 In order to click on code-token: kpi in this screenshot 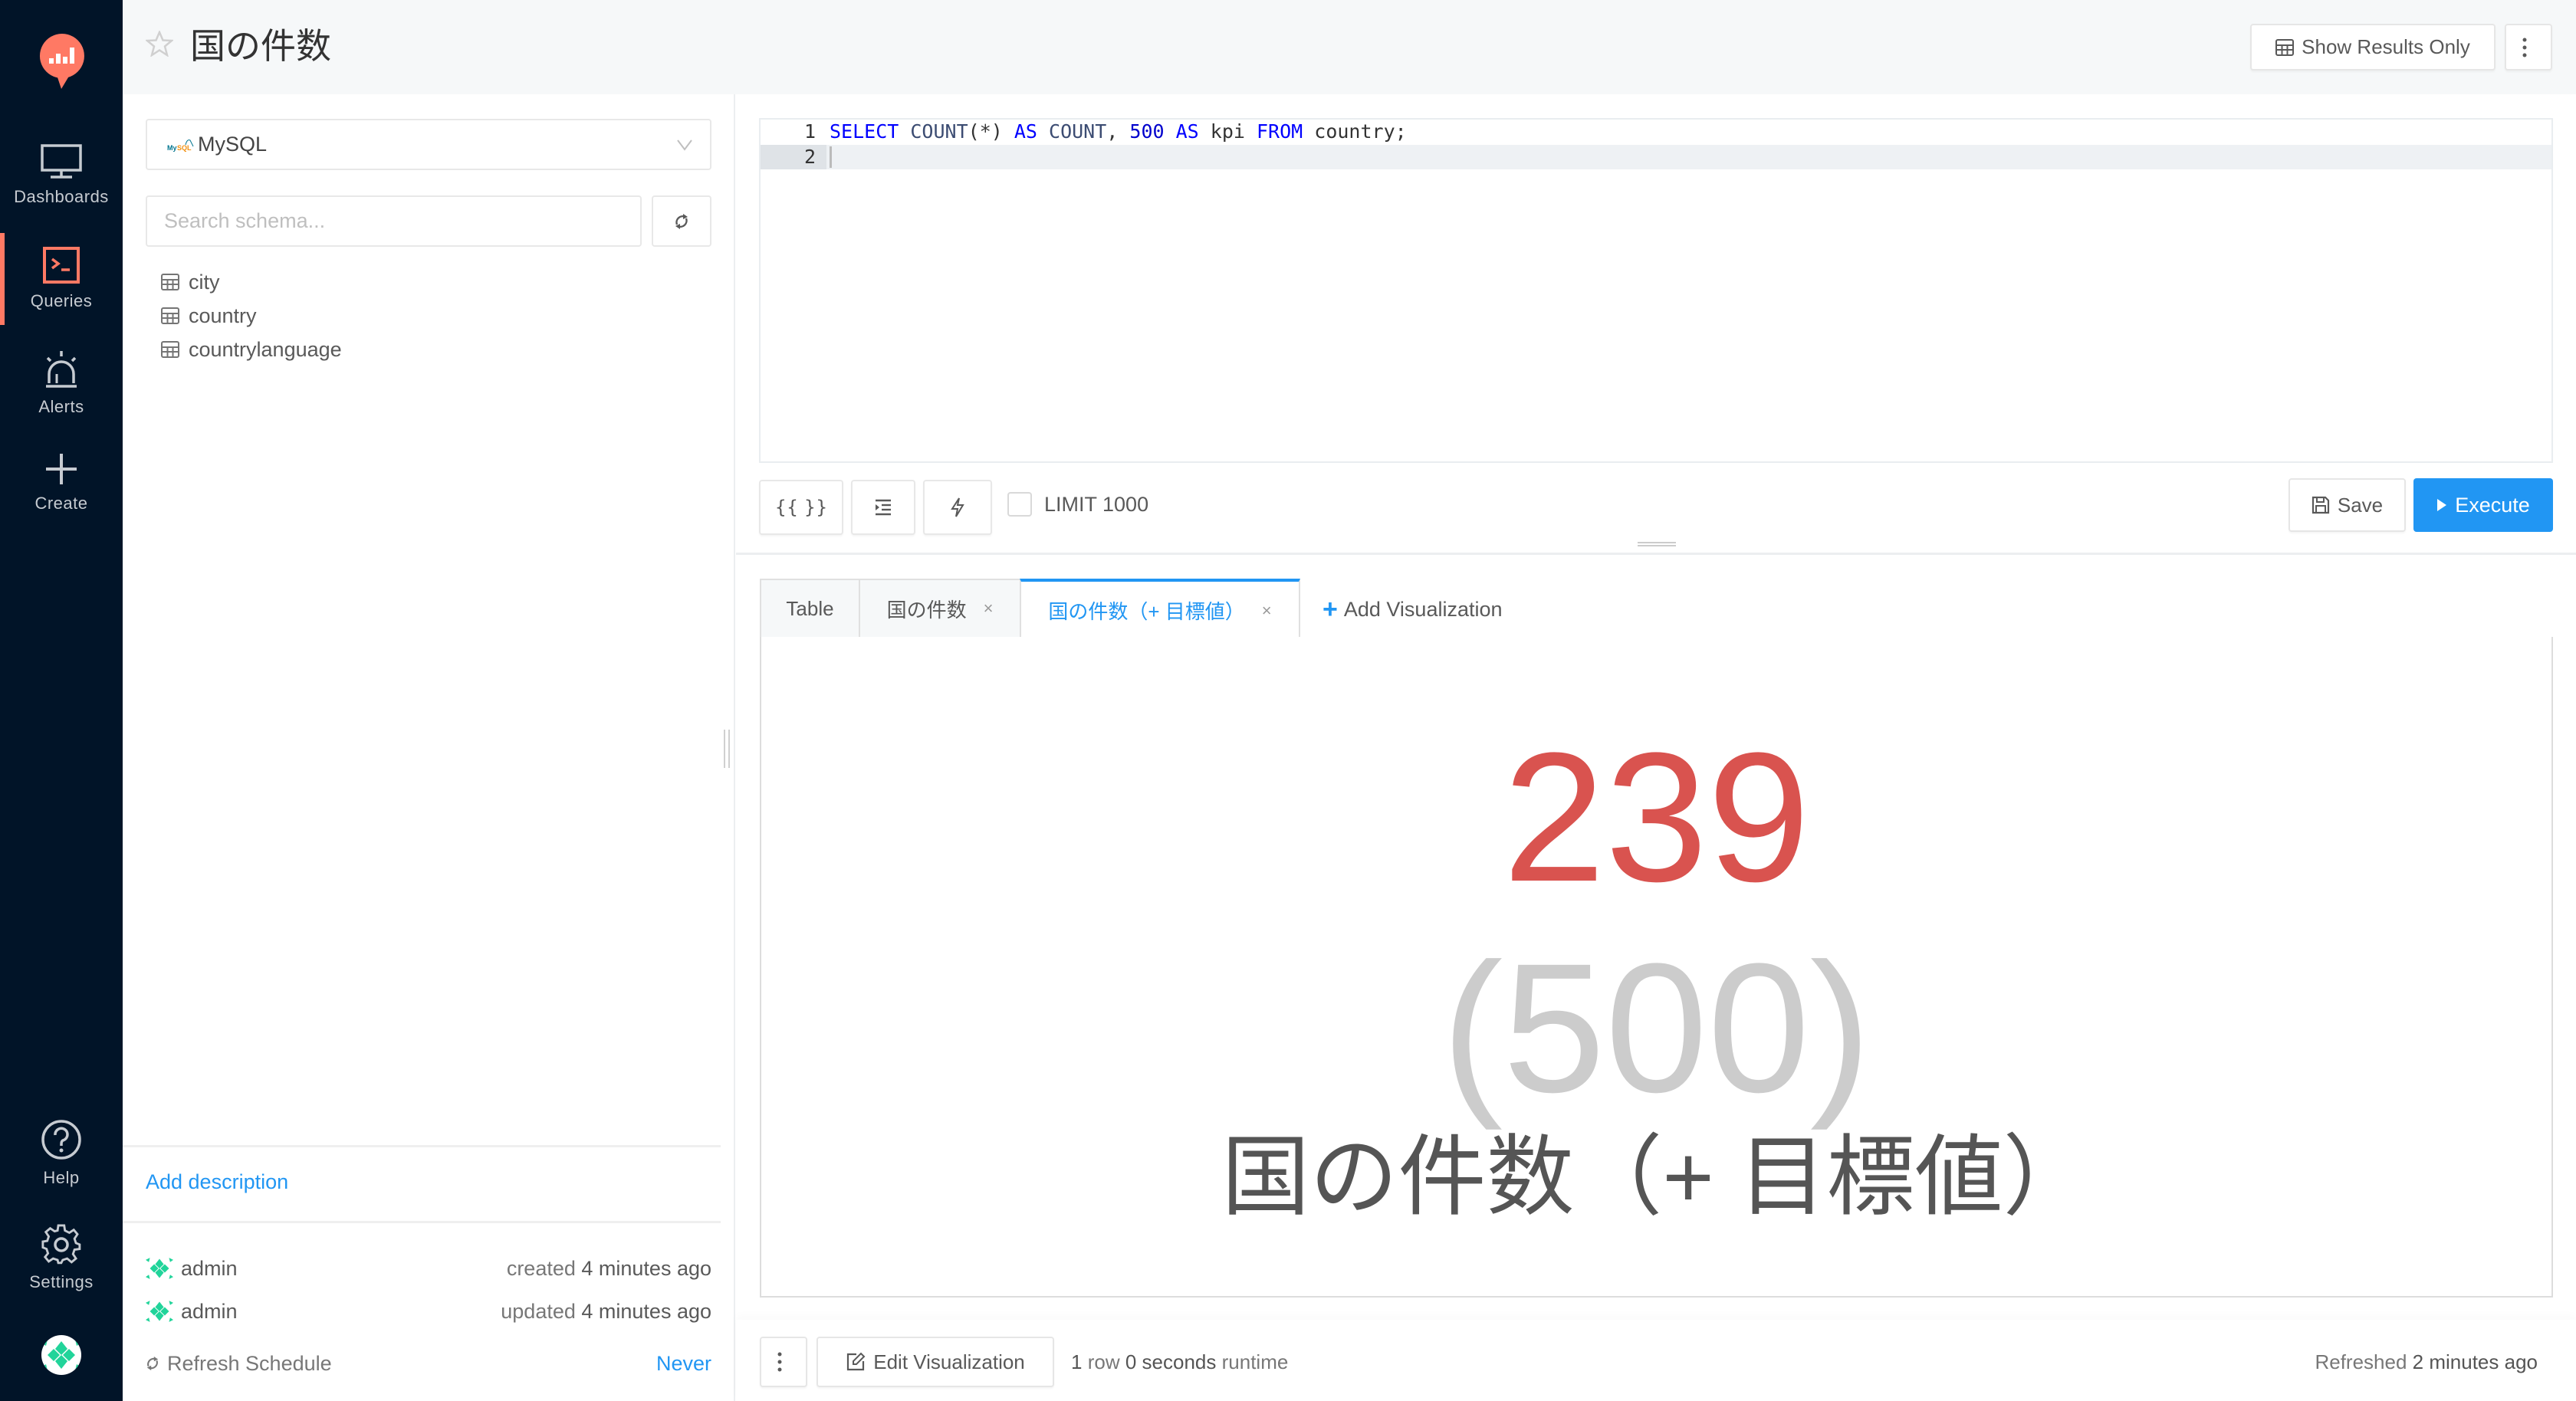, I will do `click(1228, 131)`.